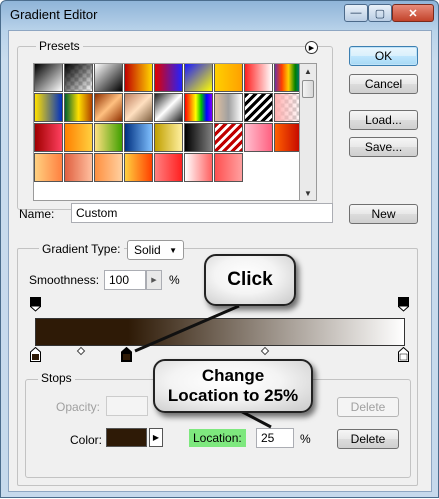  I want to click on arrow-click-line, so click(187, 328).